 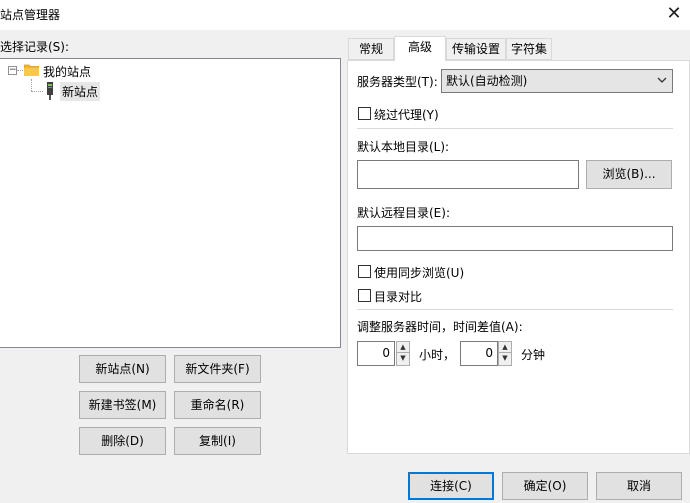 What do you see at coordinates (529, 49) in the screenshot?
I see `tab-charset: 字符集` at bounding box center [529, 49].